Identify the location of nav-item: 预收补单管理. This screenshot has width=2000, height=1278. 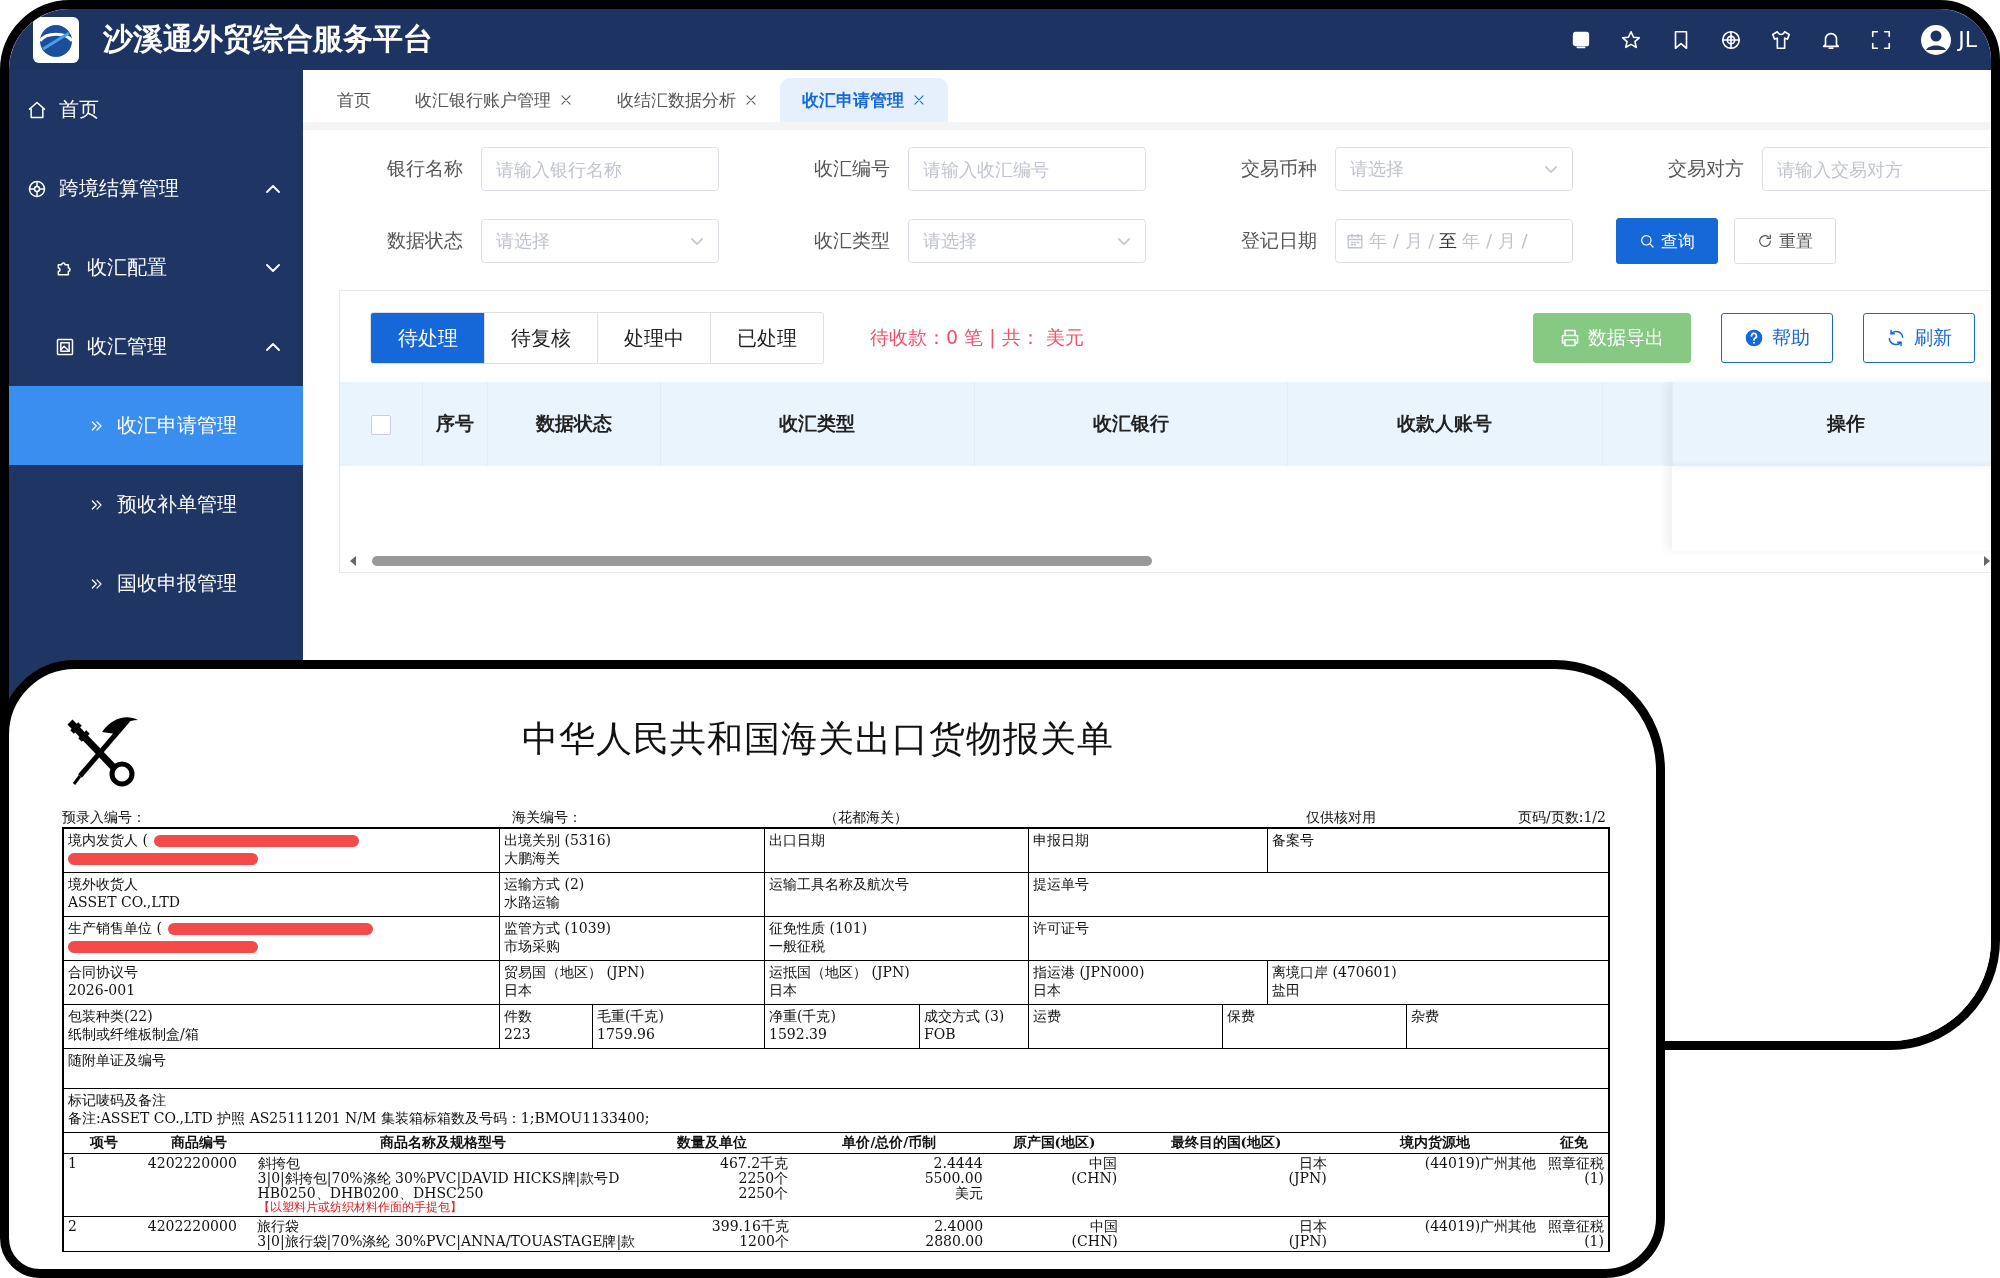
(156, 504).